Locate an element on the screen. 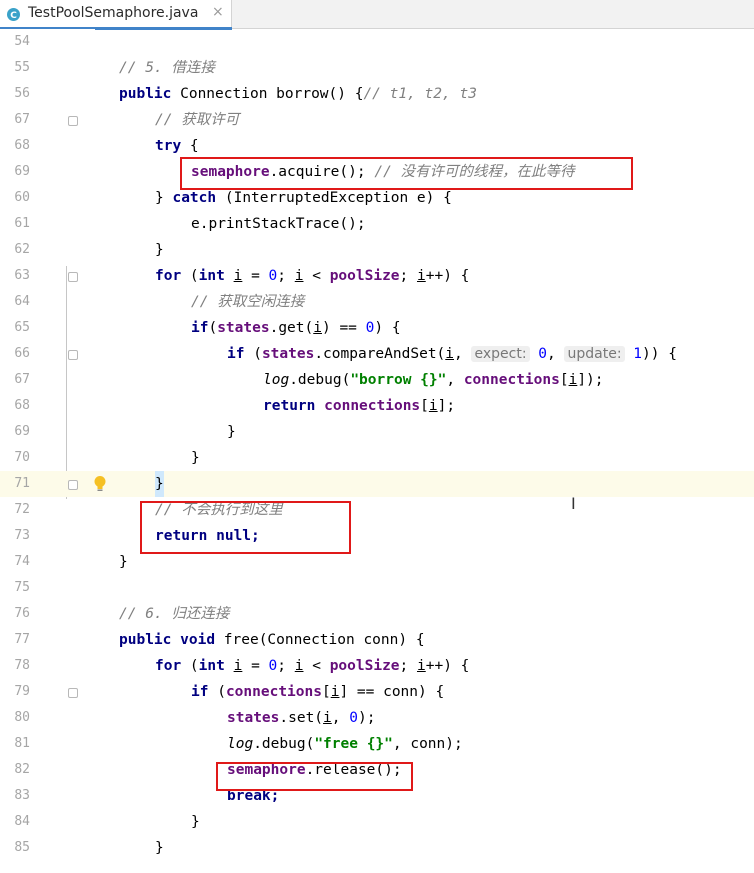 This screenshot has height=873, width=754. code-line: 85 } is located at coordinates (377, 848).